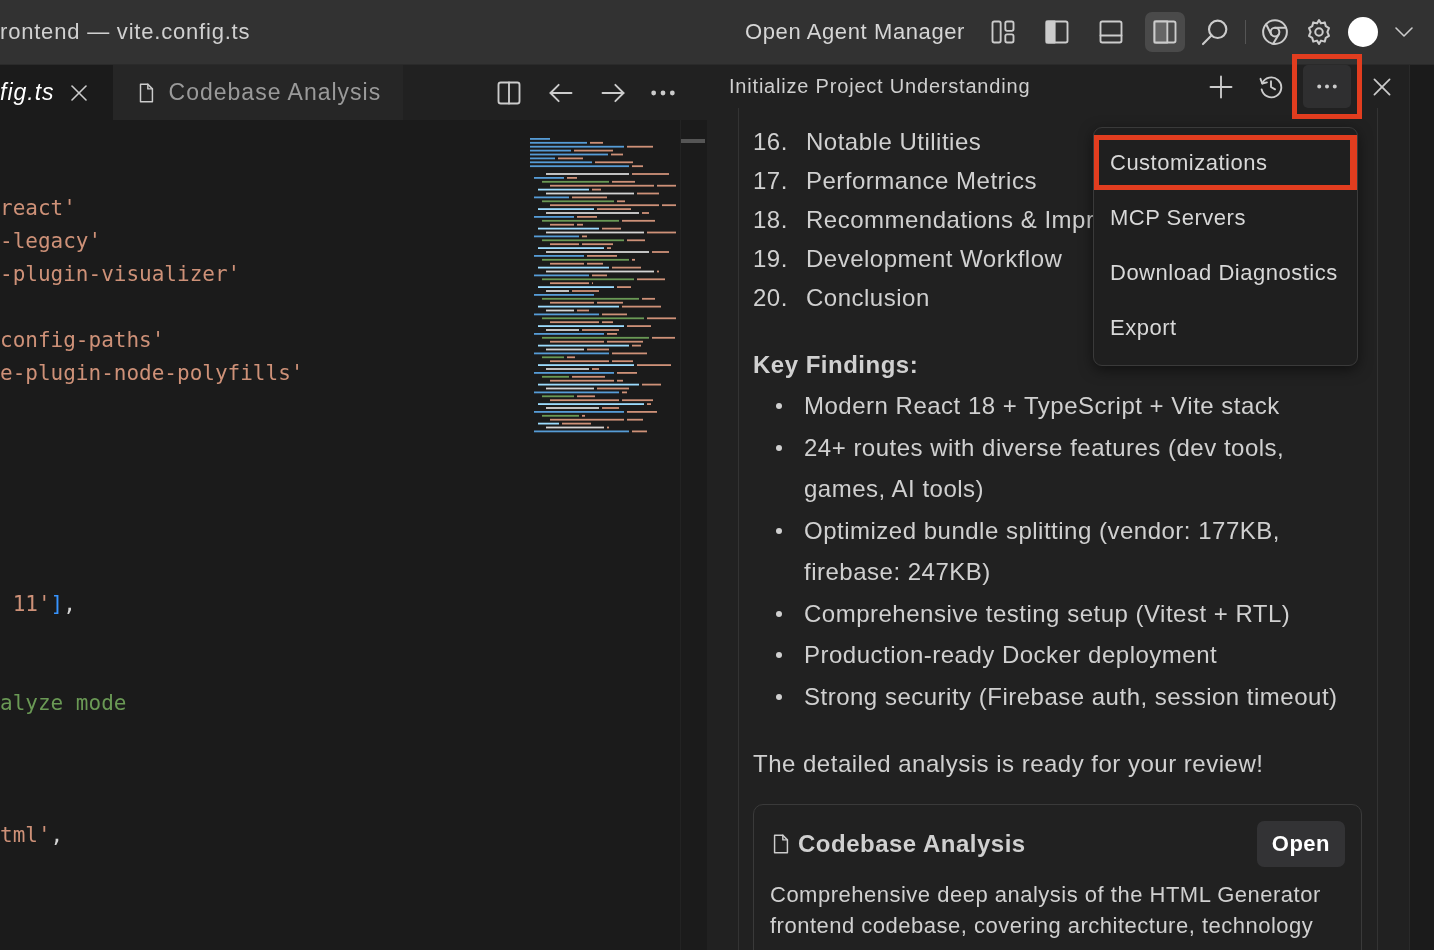  What do you see at coordinates (922, 181) in the screenshot?
I see `list-item: Performance Metrics` at bounding box center [922, 181].